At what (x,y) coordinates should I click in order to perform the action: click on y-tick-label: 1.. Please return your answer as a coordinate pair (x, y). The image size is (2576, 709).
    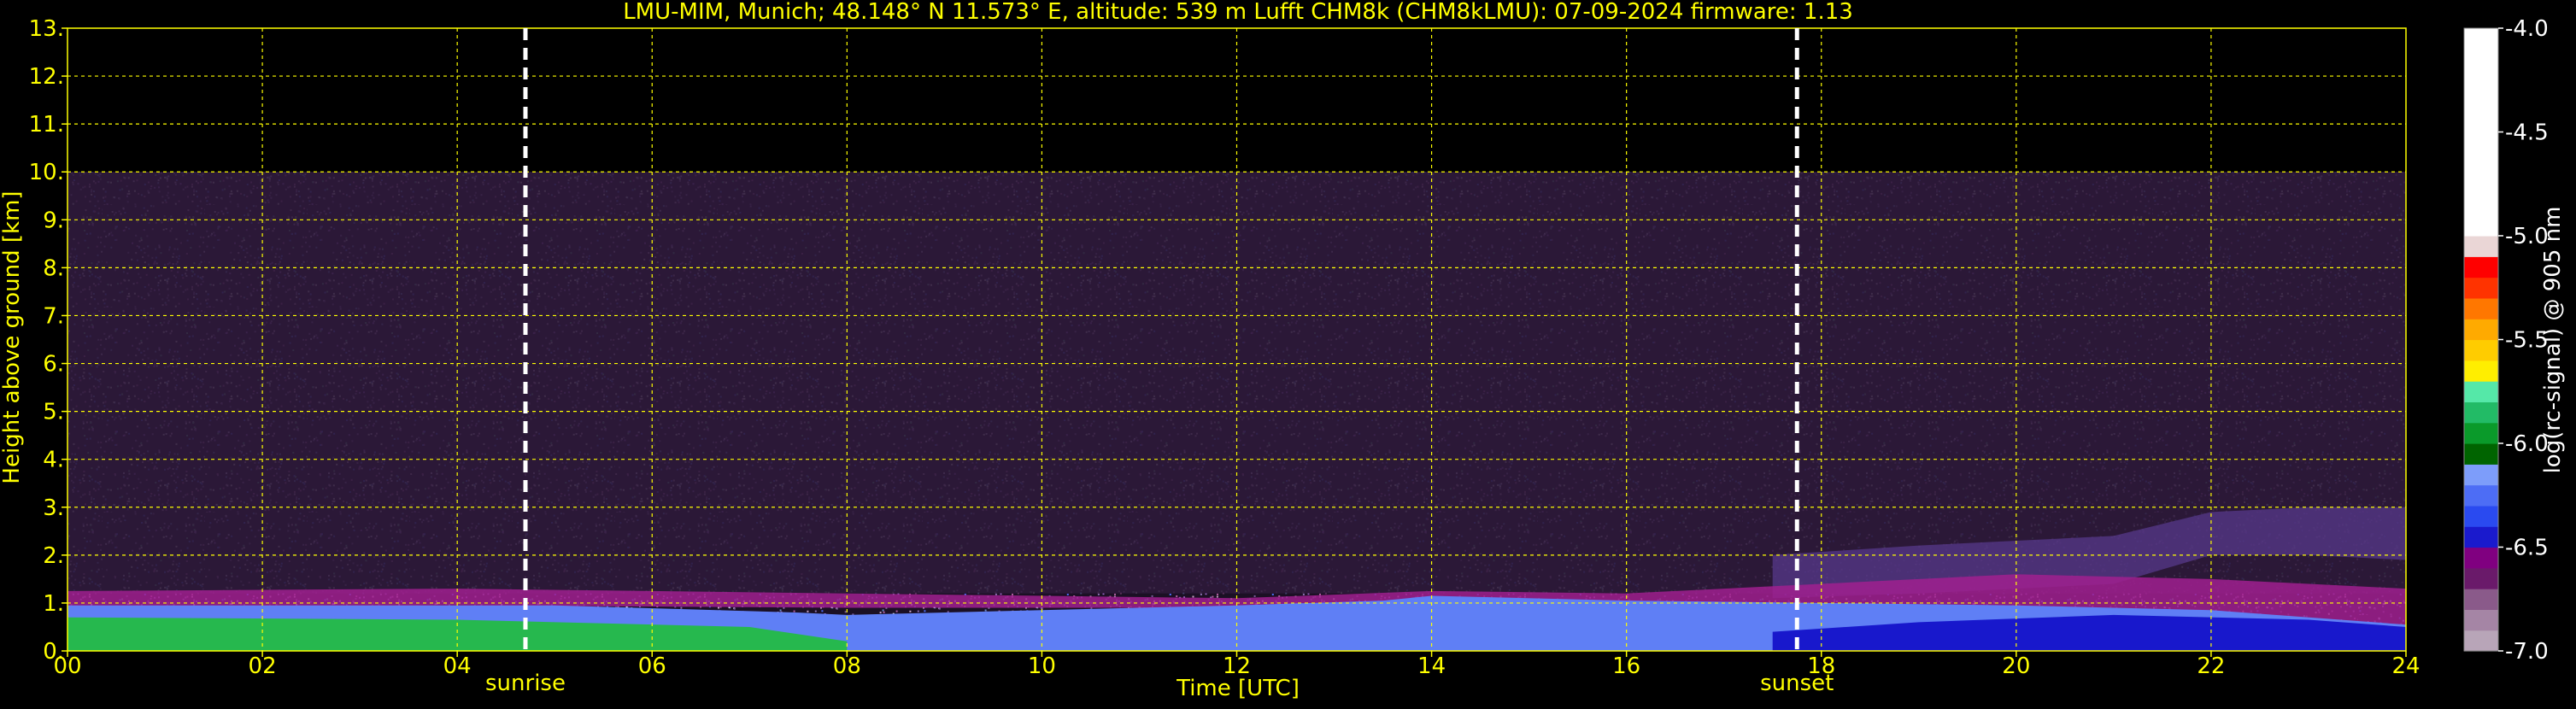
    Looking at the image, I should click on (53, 604).